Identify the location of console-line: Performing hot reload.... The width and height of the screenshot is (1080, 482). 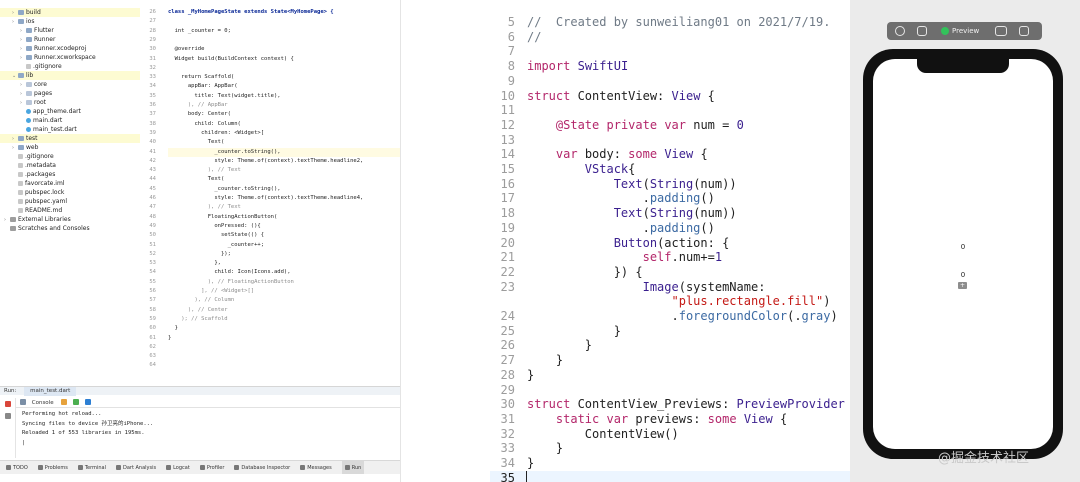
(62, 414).